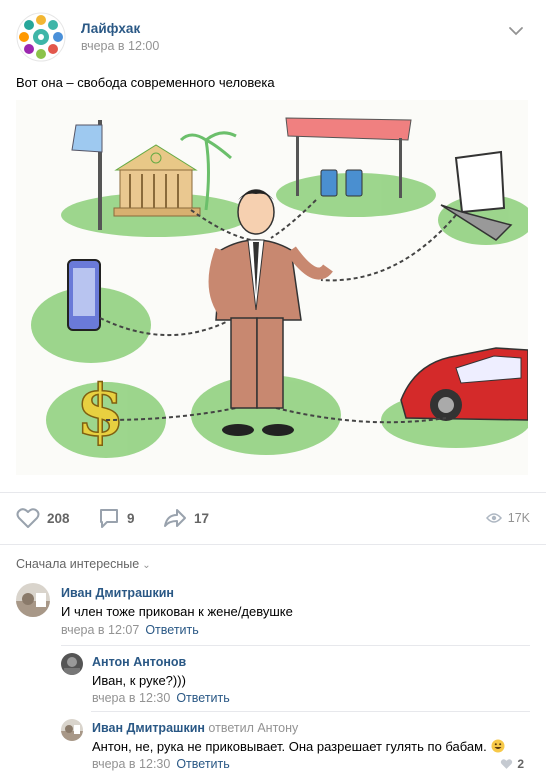 Image resolution: width=546 pixels, height=778 pixels. I want to click on group-name-link: Лайфхак, so click(110, 28).